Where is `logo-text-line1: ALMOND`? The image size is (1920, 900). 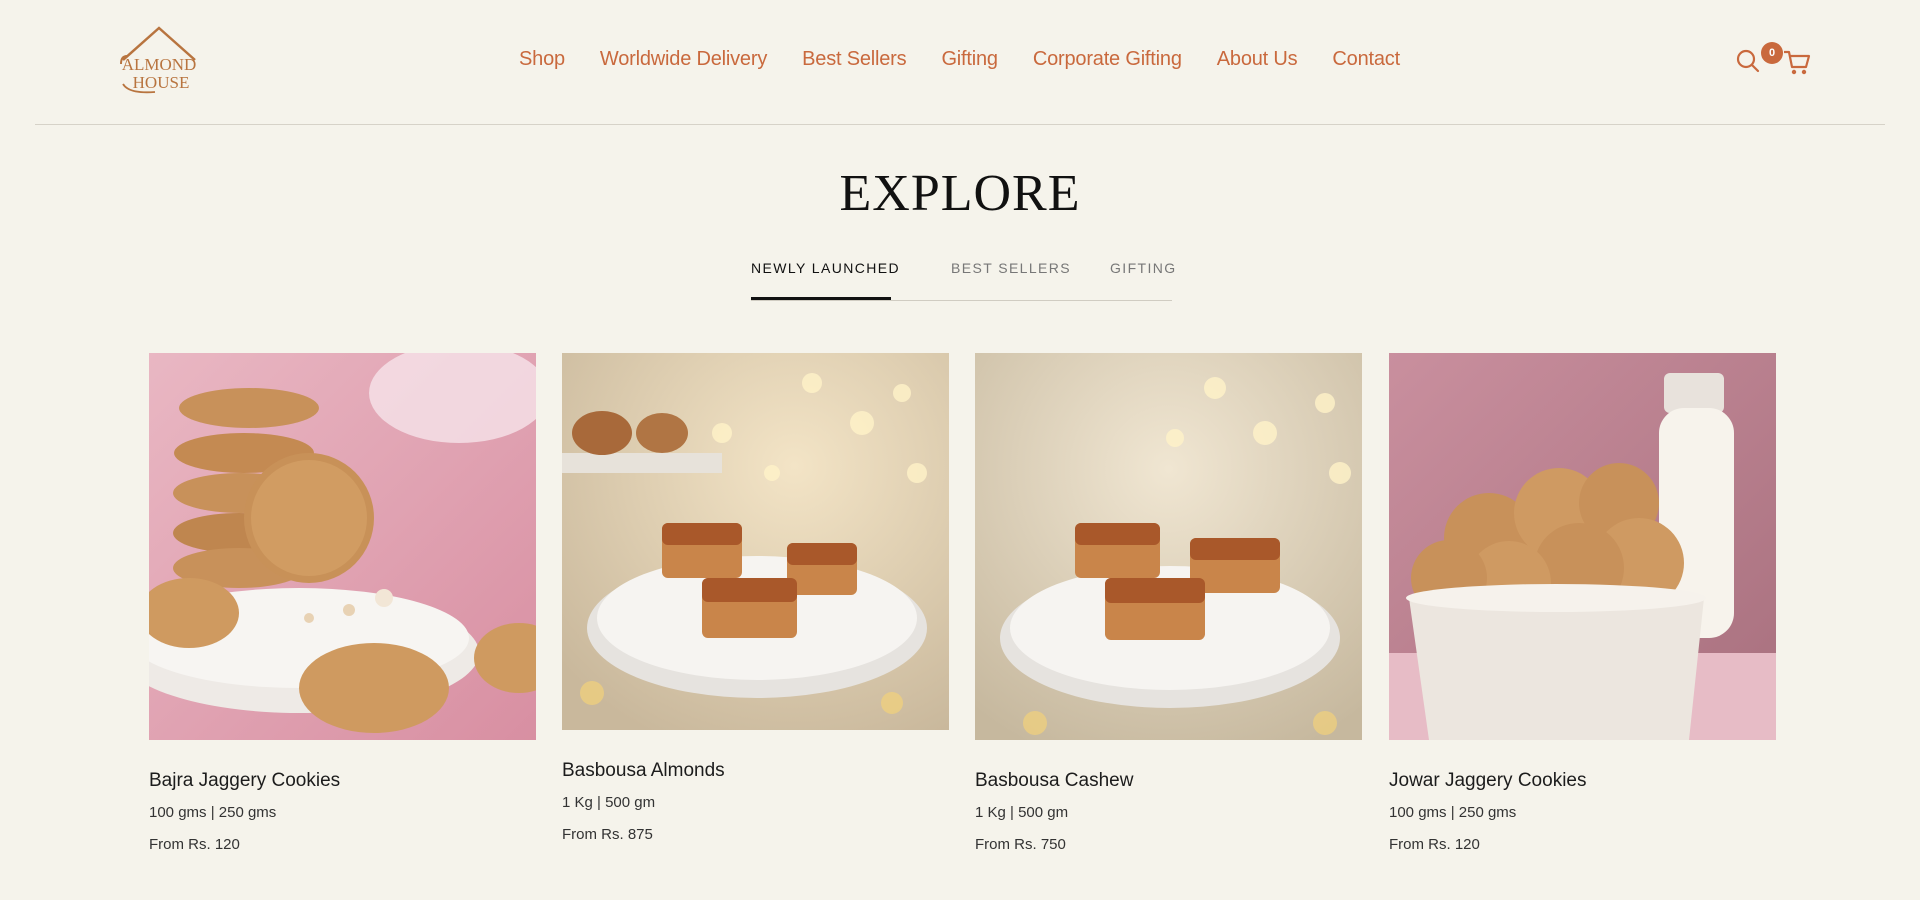 logo-text-line1: ALMOND is located at coordinates (159, 64).